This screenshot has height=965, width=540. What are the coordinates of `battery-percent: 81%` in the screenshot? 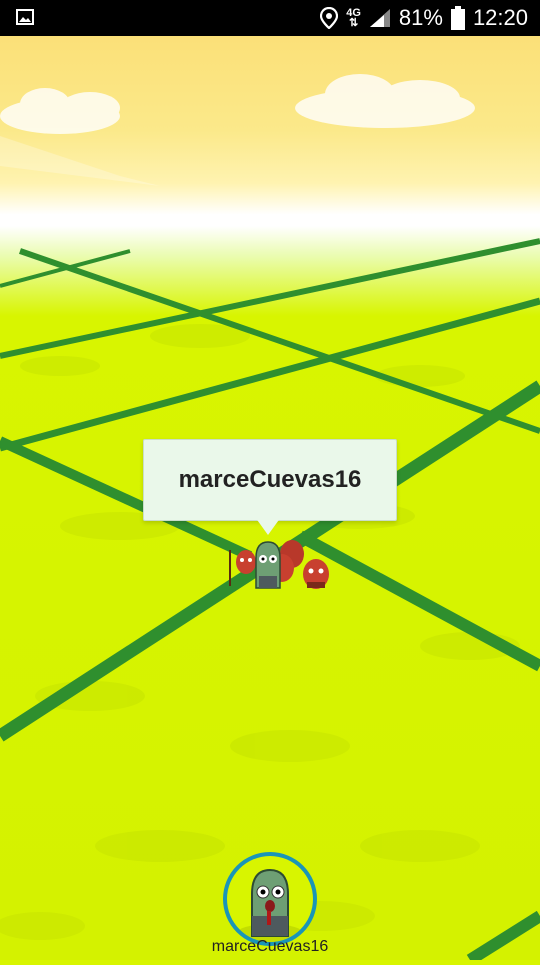 It's located at (420, 17).